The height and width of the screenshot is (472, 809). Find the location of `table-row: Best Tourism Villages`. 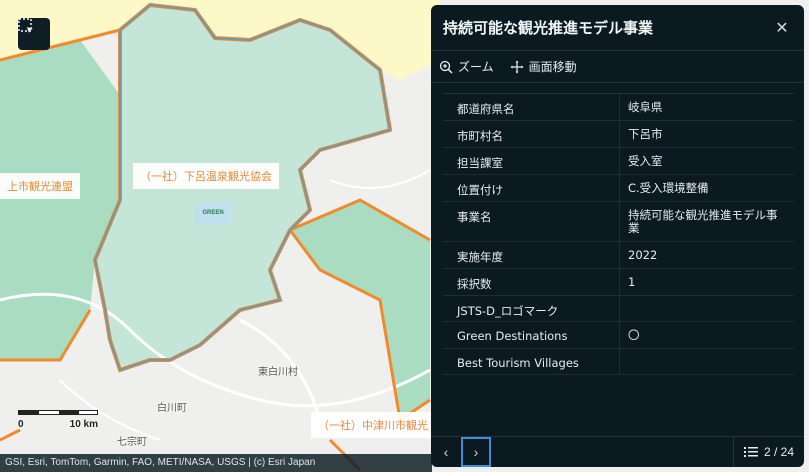

table-row: Best Tourism Villages is located at coordinates (618, 362).